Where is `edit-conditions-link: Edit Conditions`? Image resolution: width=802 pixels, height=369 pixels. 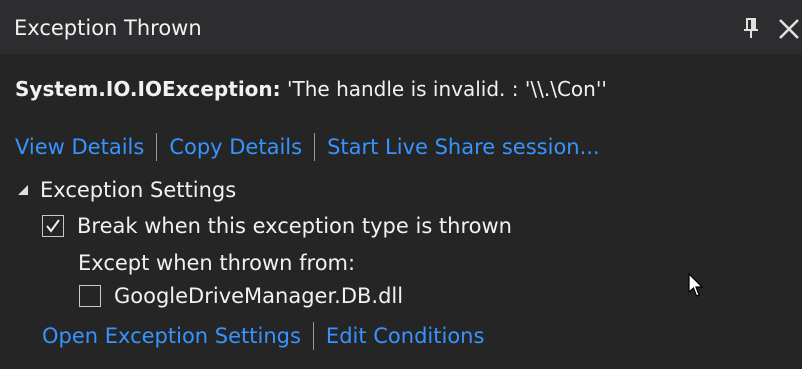 edit-conditions-link: Edit Conditions is located at coordinates (405, 336).